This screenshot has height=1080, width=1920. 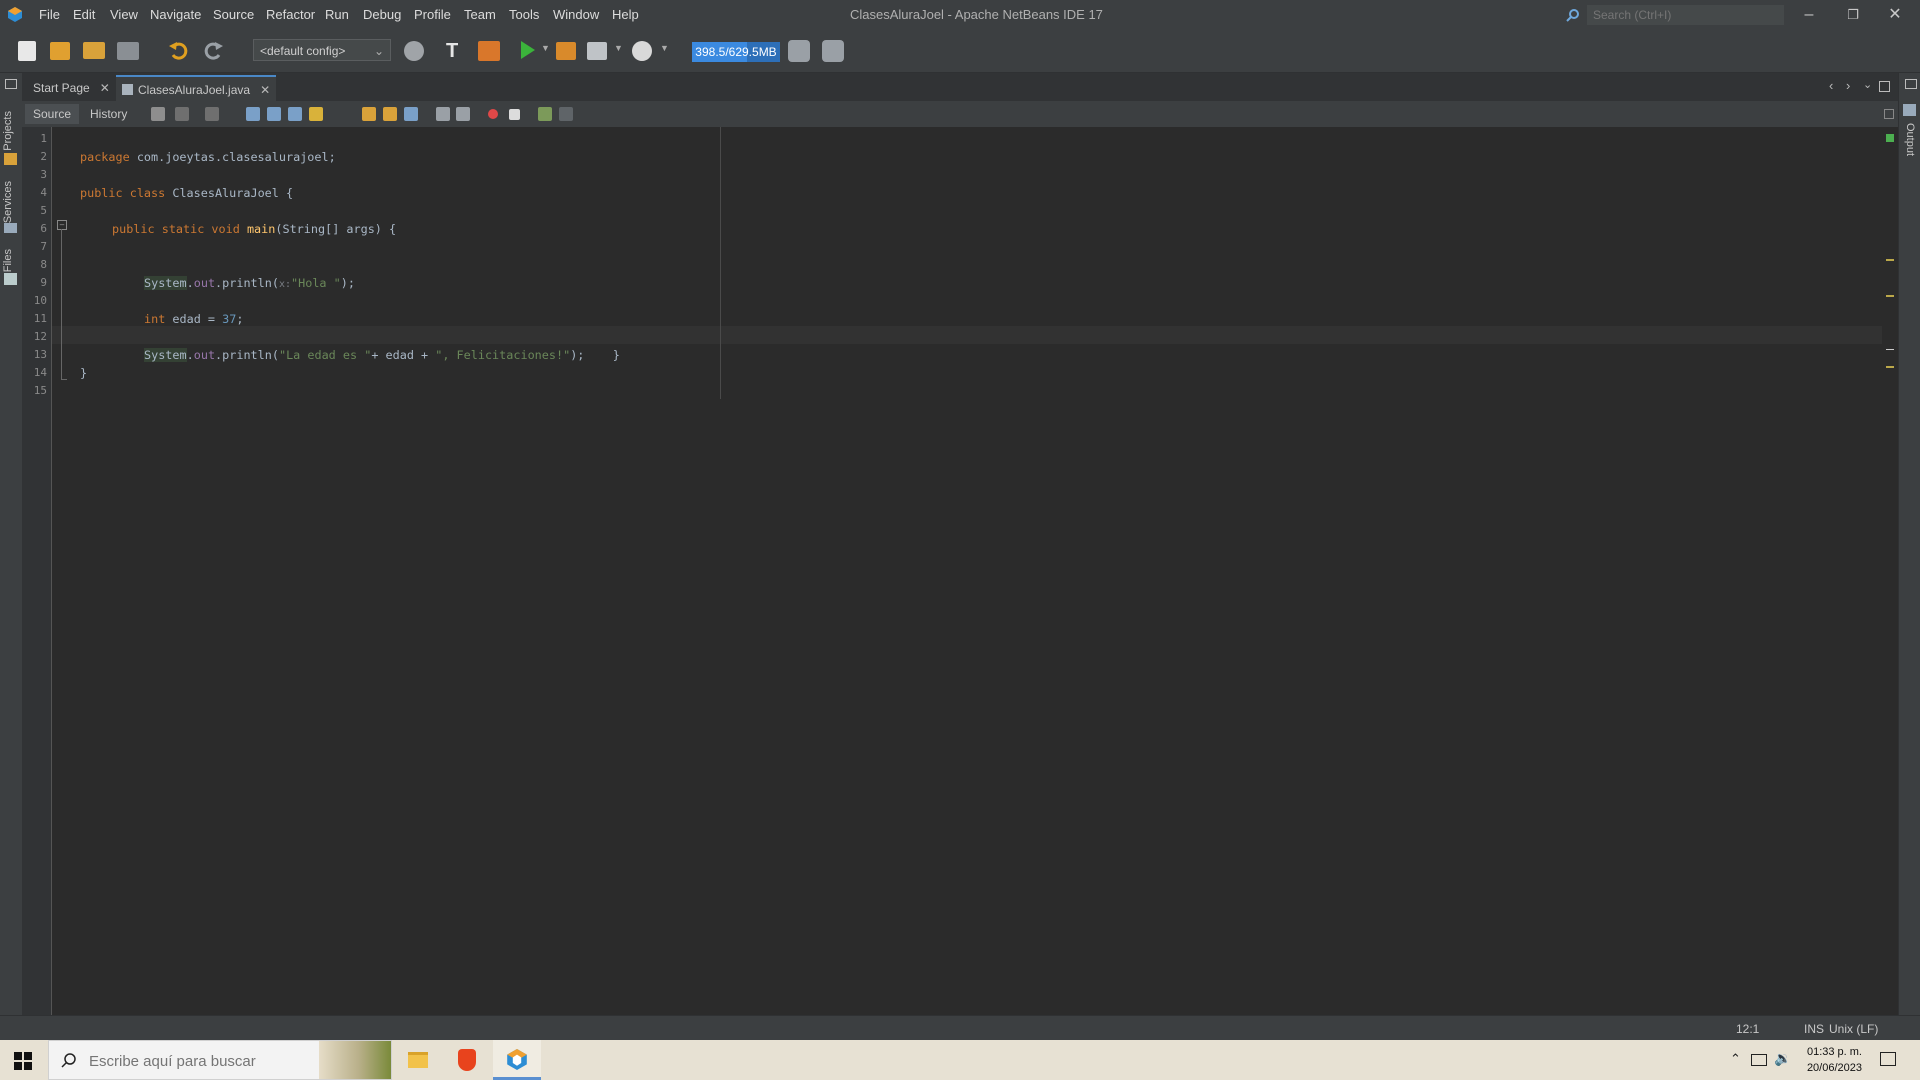 What do you see at coordinates (10, 159) in the screenshot?
I see `projects-icon` at bounding box center [10, 159].